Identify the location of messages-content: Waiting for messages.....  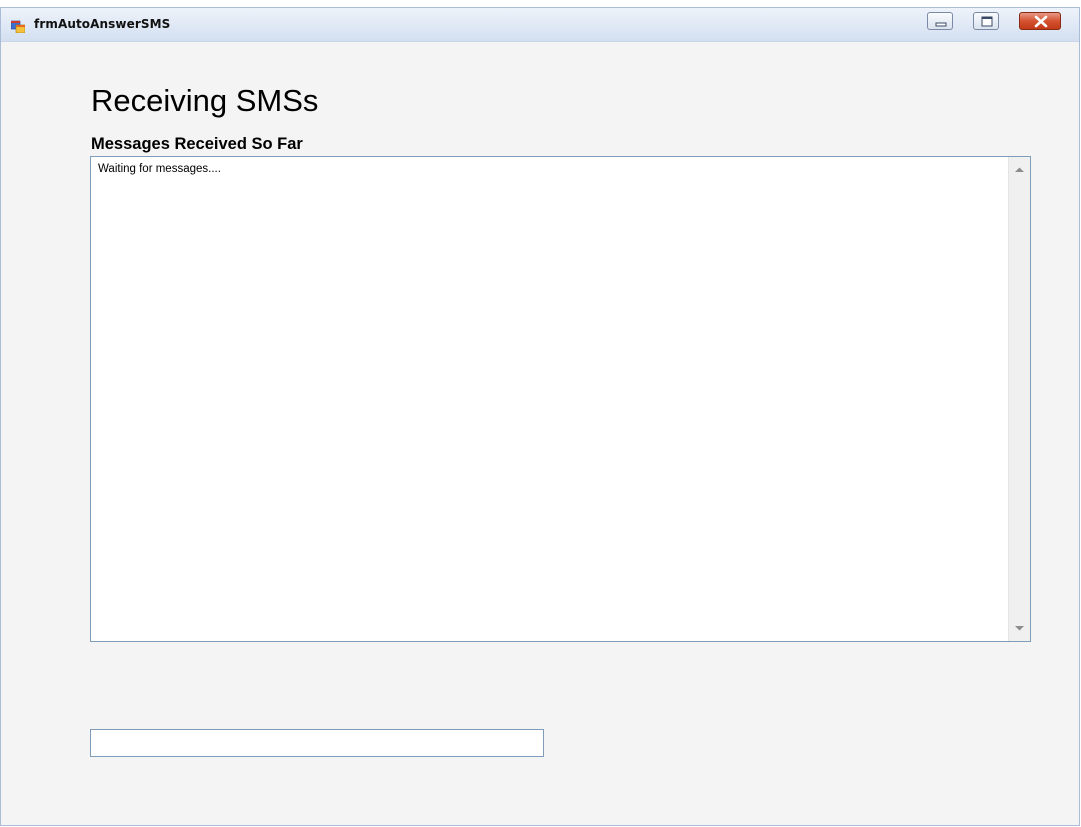
(159, 169).